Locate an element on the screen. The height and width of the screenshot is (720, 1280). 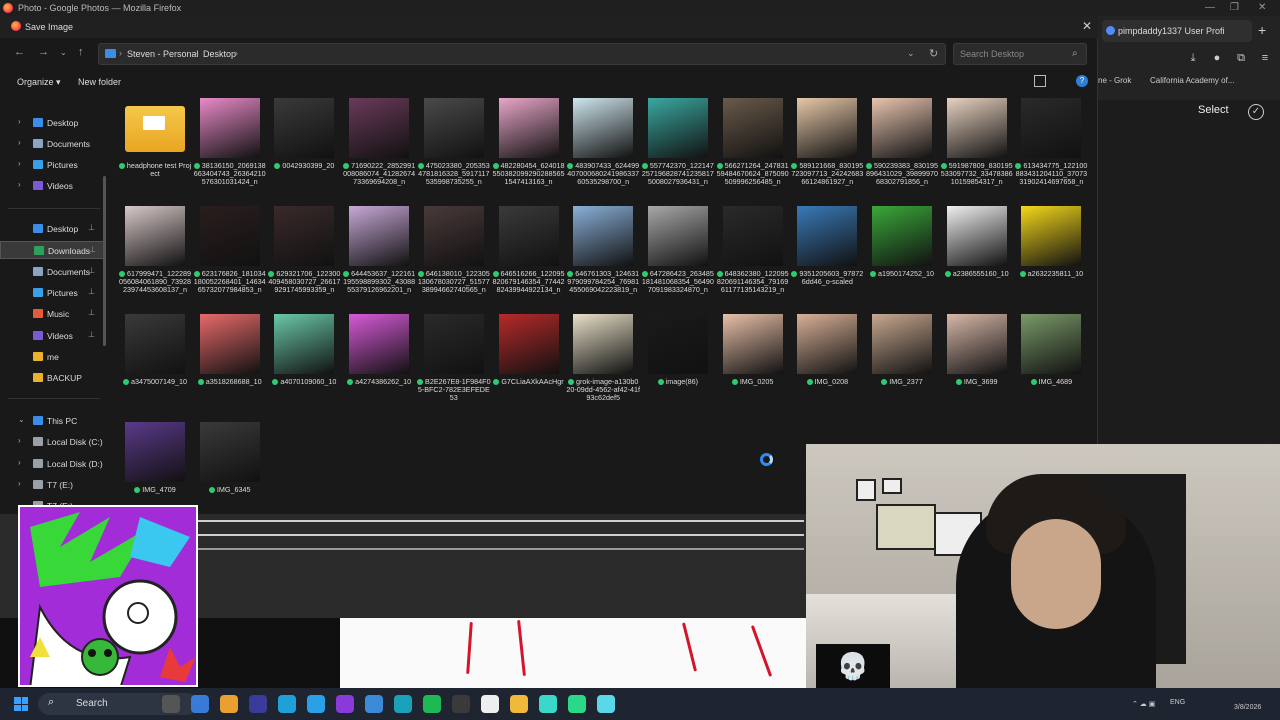
nav-item-backup: BACKUP is located at coordinates (52, 378).